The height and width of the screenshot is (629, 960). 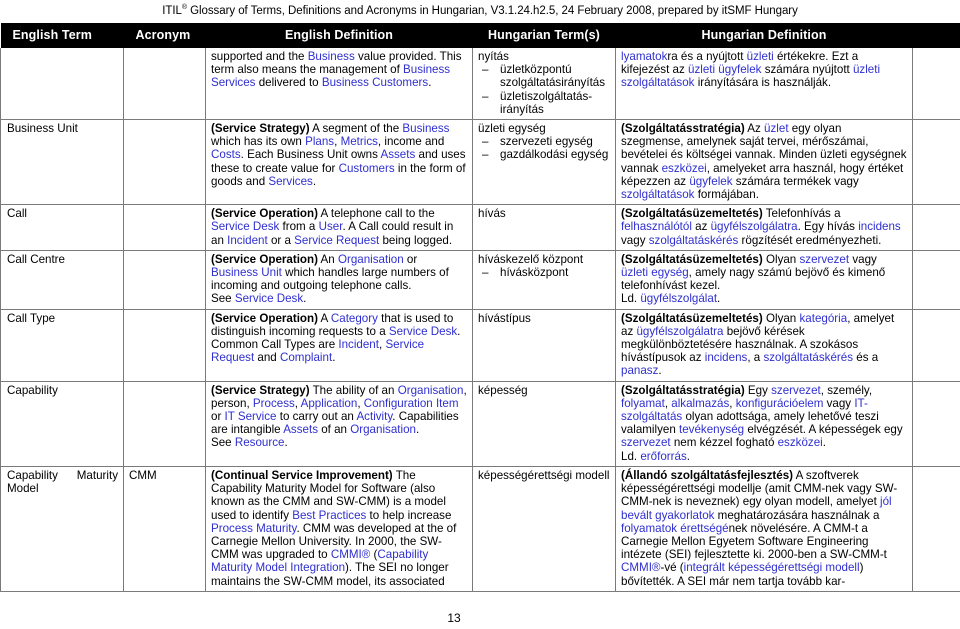 I want to click on cell-english-term: Call Centre, so click(x=62, y=279).